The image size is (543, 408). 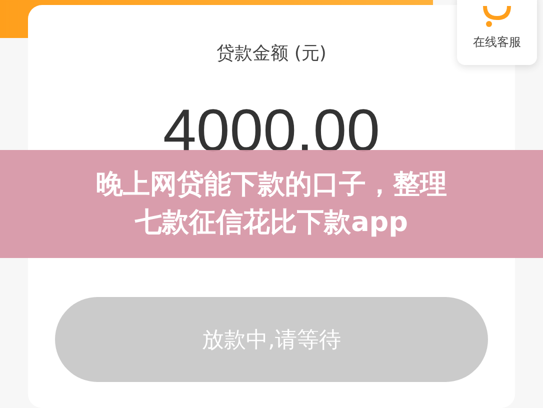 I want to click on amount-label: 贷款金额 (元), so click(x=271, y=54).